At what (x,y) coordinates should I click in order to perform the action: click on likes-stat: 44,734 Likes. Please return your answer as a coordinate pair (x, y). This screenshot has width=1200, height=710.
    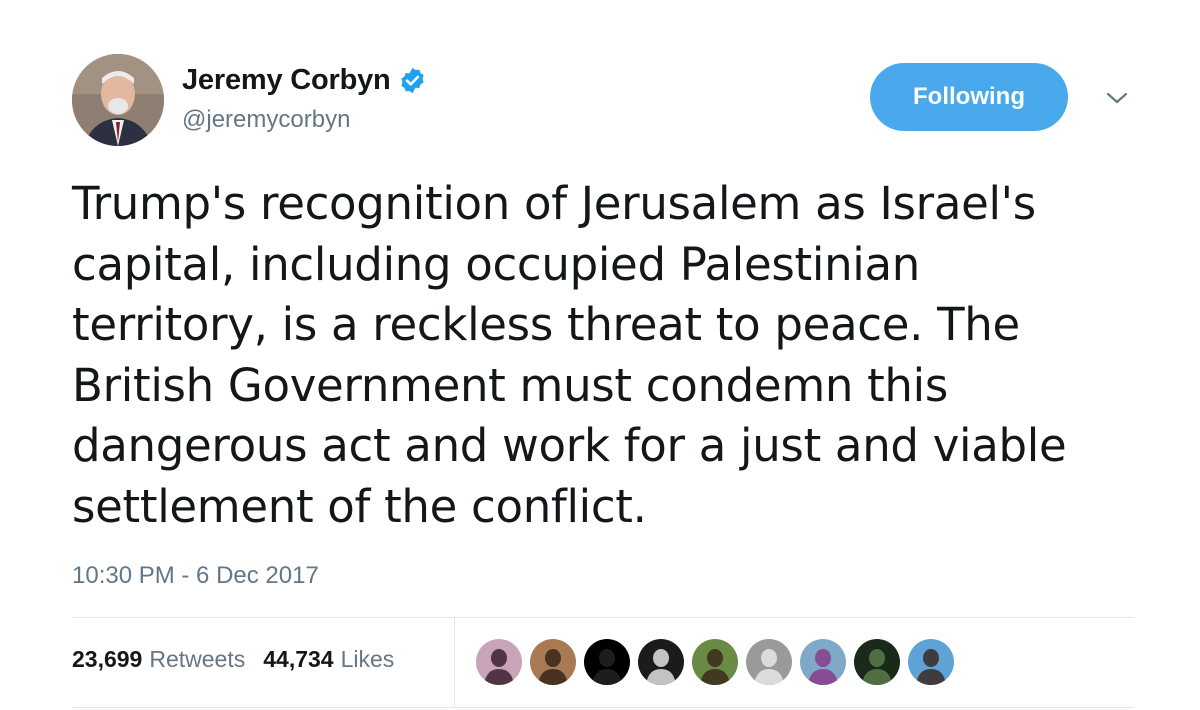
    Looking at the image, I should click on (328, 659).